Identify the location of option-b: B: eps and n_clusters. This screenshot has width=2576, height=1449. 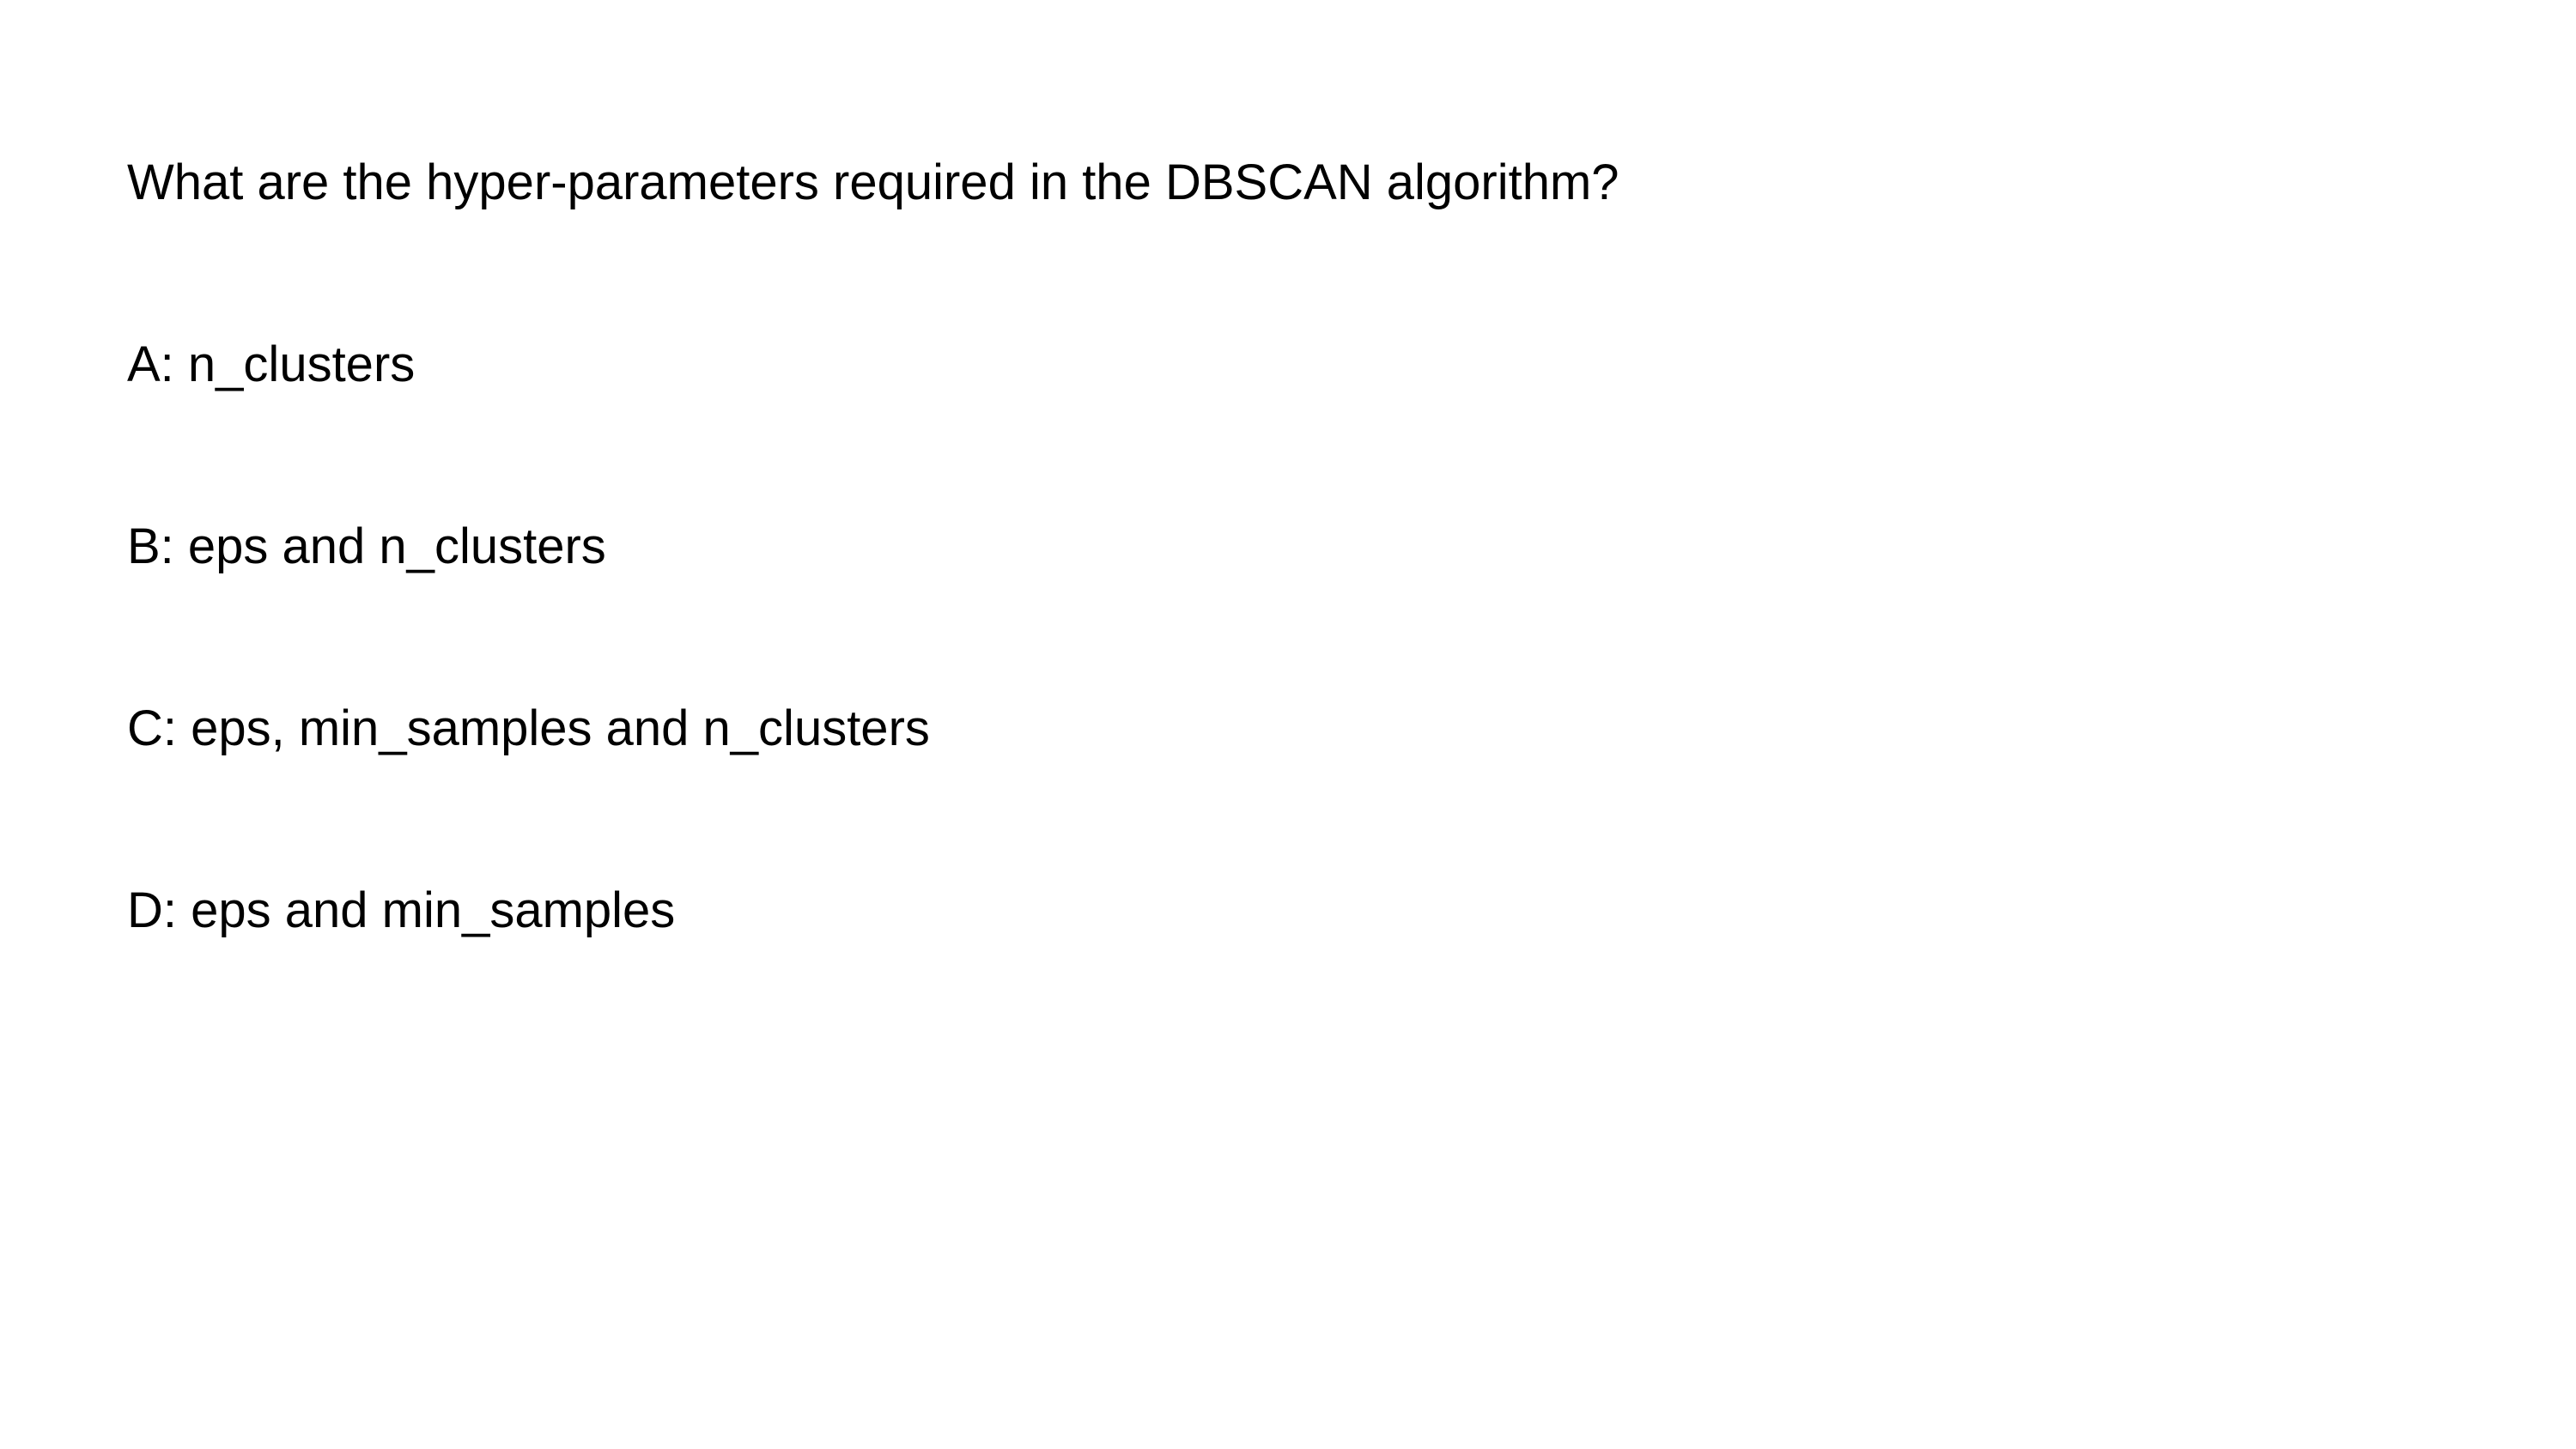
(366, 546).